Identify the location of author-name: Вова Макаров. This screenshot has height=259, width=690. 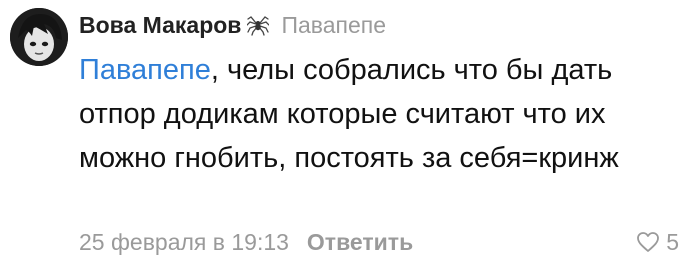
(160, 25).